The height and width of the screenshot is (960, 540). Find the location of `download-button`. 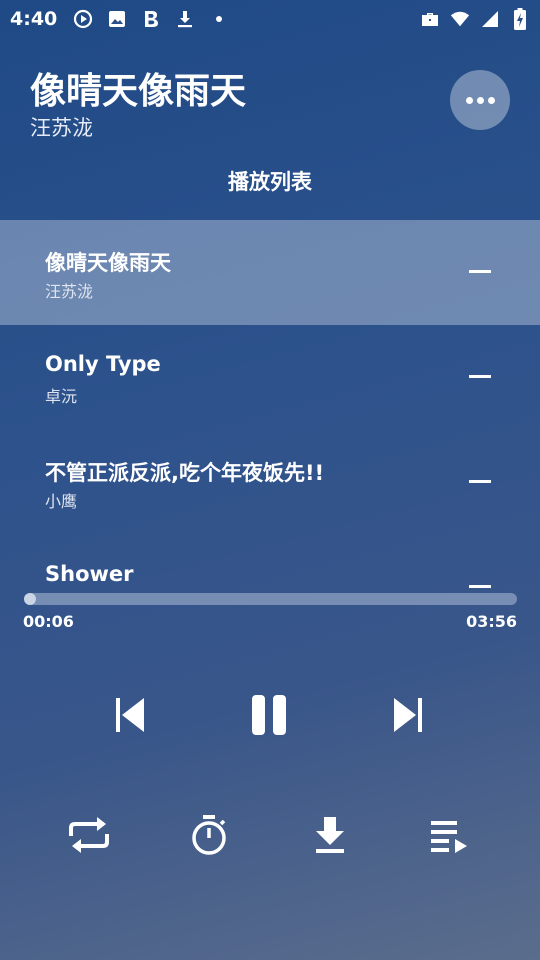

download-button is located at coordinates (330, 835).